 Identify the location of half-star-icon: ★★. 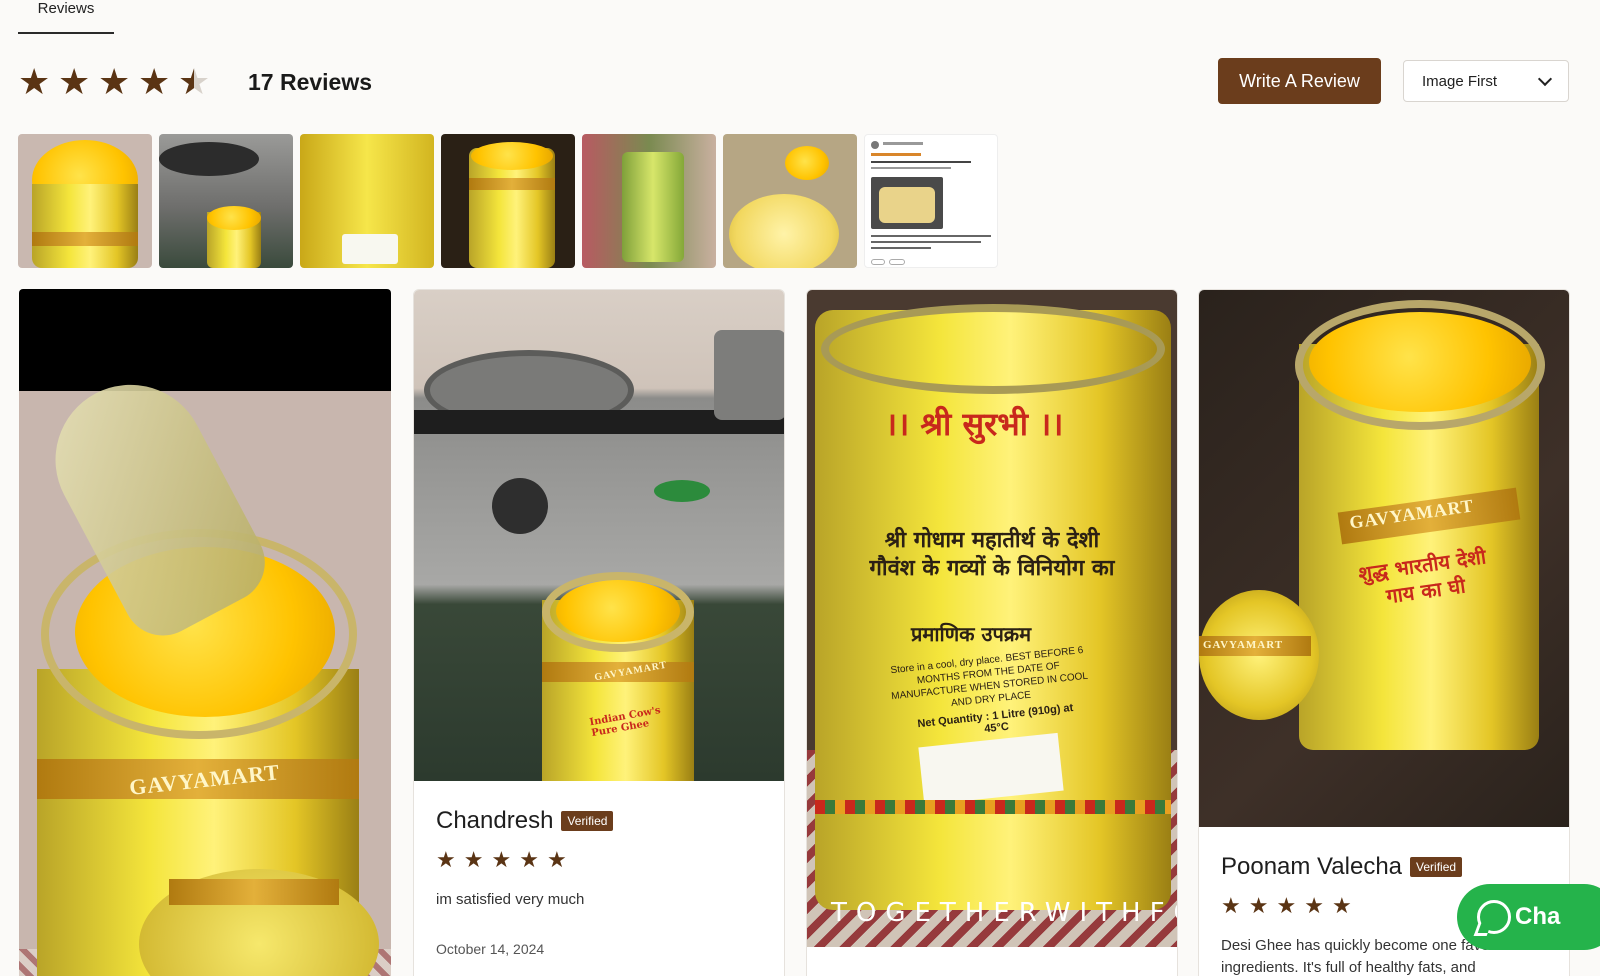
(194, 81).